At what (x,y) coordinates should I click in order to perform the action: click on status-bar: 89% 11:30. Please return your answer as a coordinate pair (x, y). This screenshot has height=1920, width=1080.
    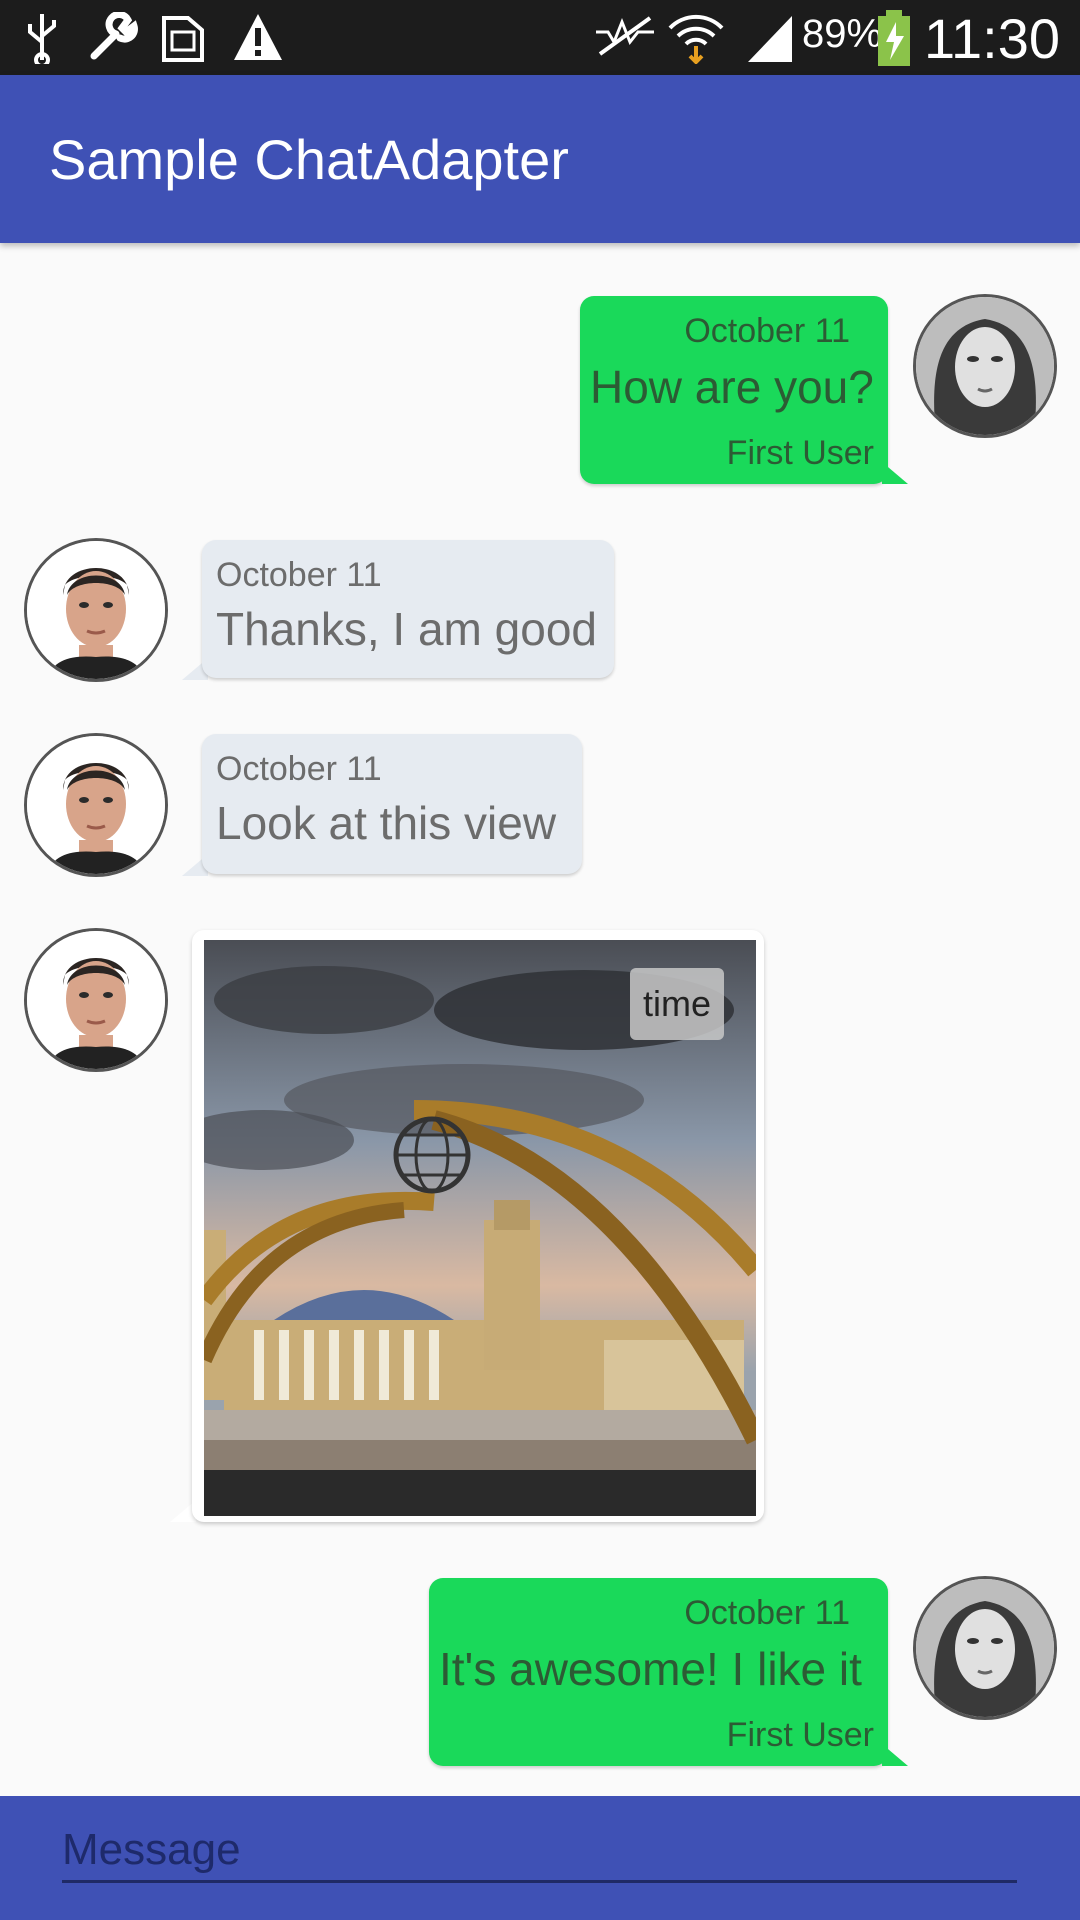
    Looking at the image, I should click on (540, 37).